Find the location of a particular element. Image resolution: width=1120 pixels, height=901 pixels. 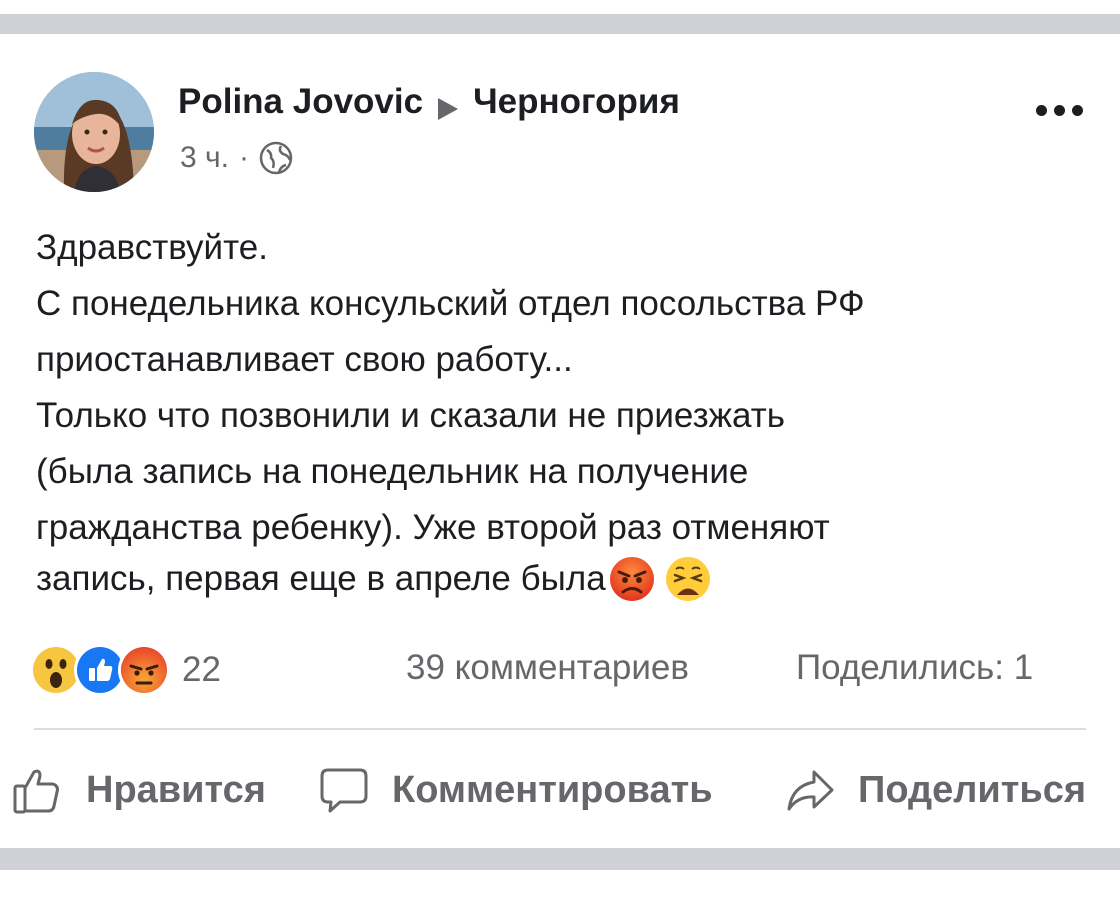

thumbs-up-icon is located at coordinates (38, 790).